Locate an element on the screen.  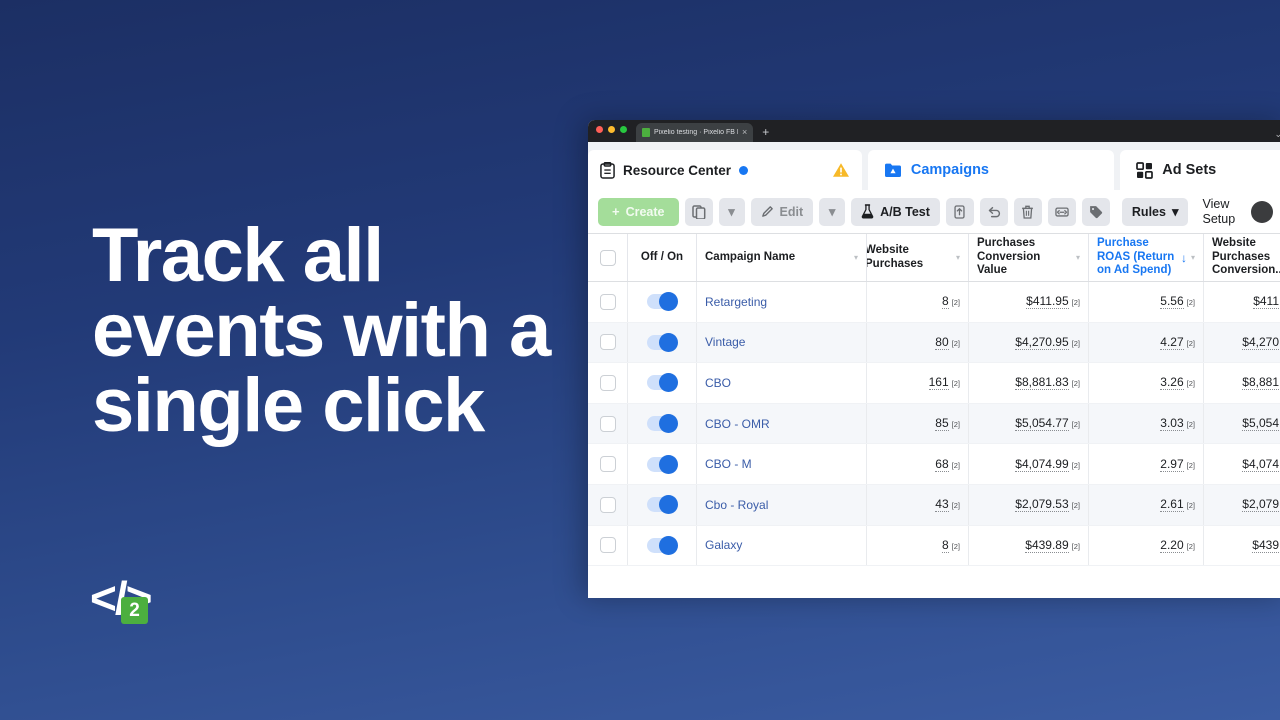
pencil-icon is located at coordinates (767, 211).